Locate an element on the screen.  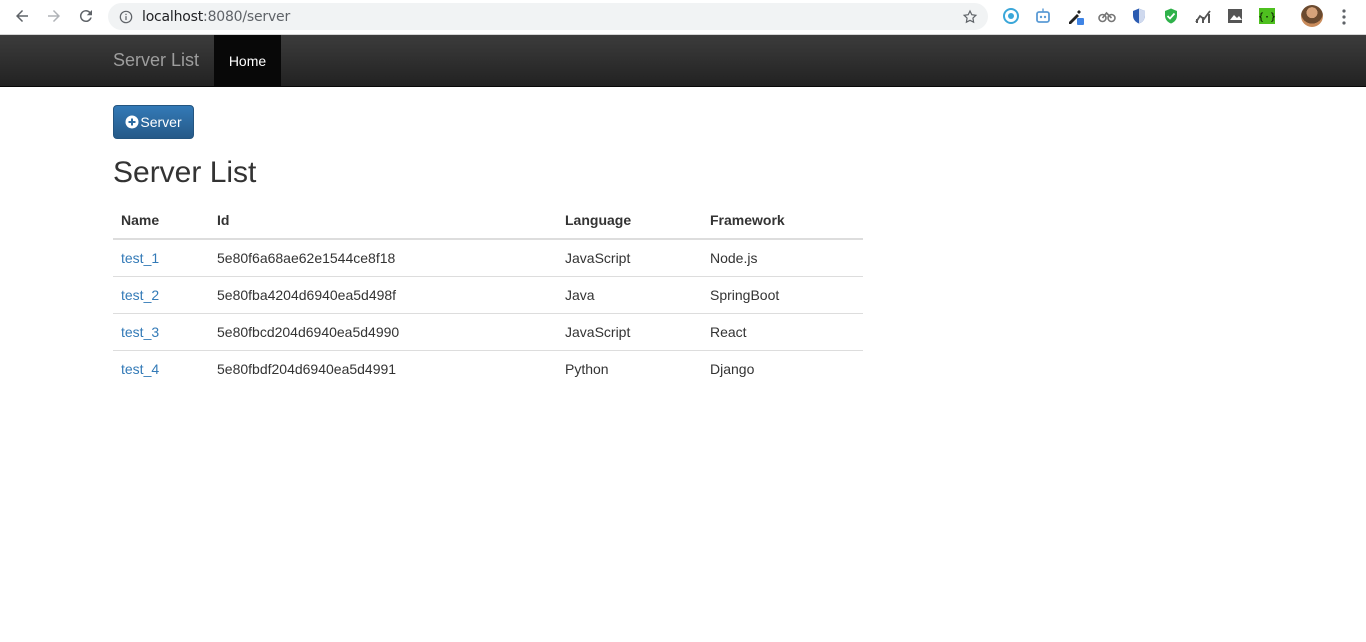
cell-framework: React is located at coordinates (782, 332).